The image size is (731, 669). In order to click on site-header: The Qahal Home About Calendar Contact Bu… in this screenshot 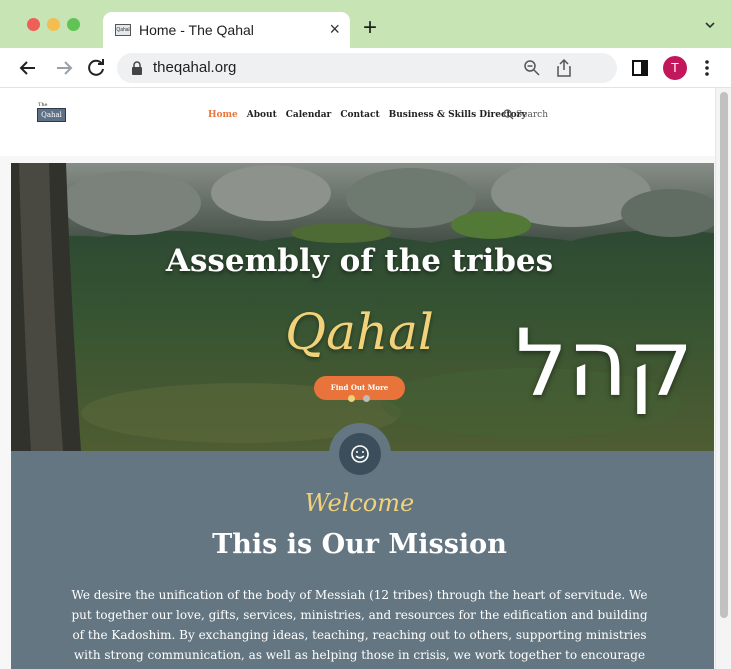, I will do `click(357, 122)`.